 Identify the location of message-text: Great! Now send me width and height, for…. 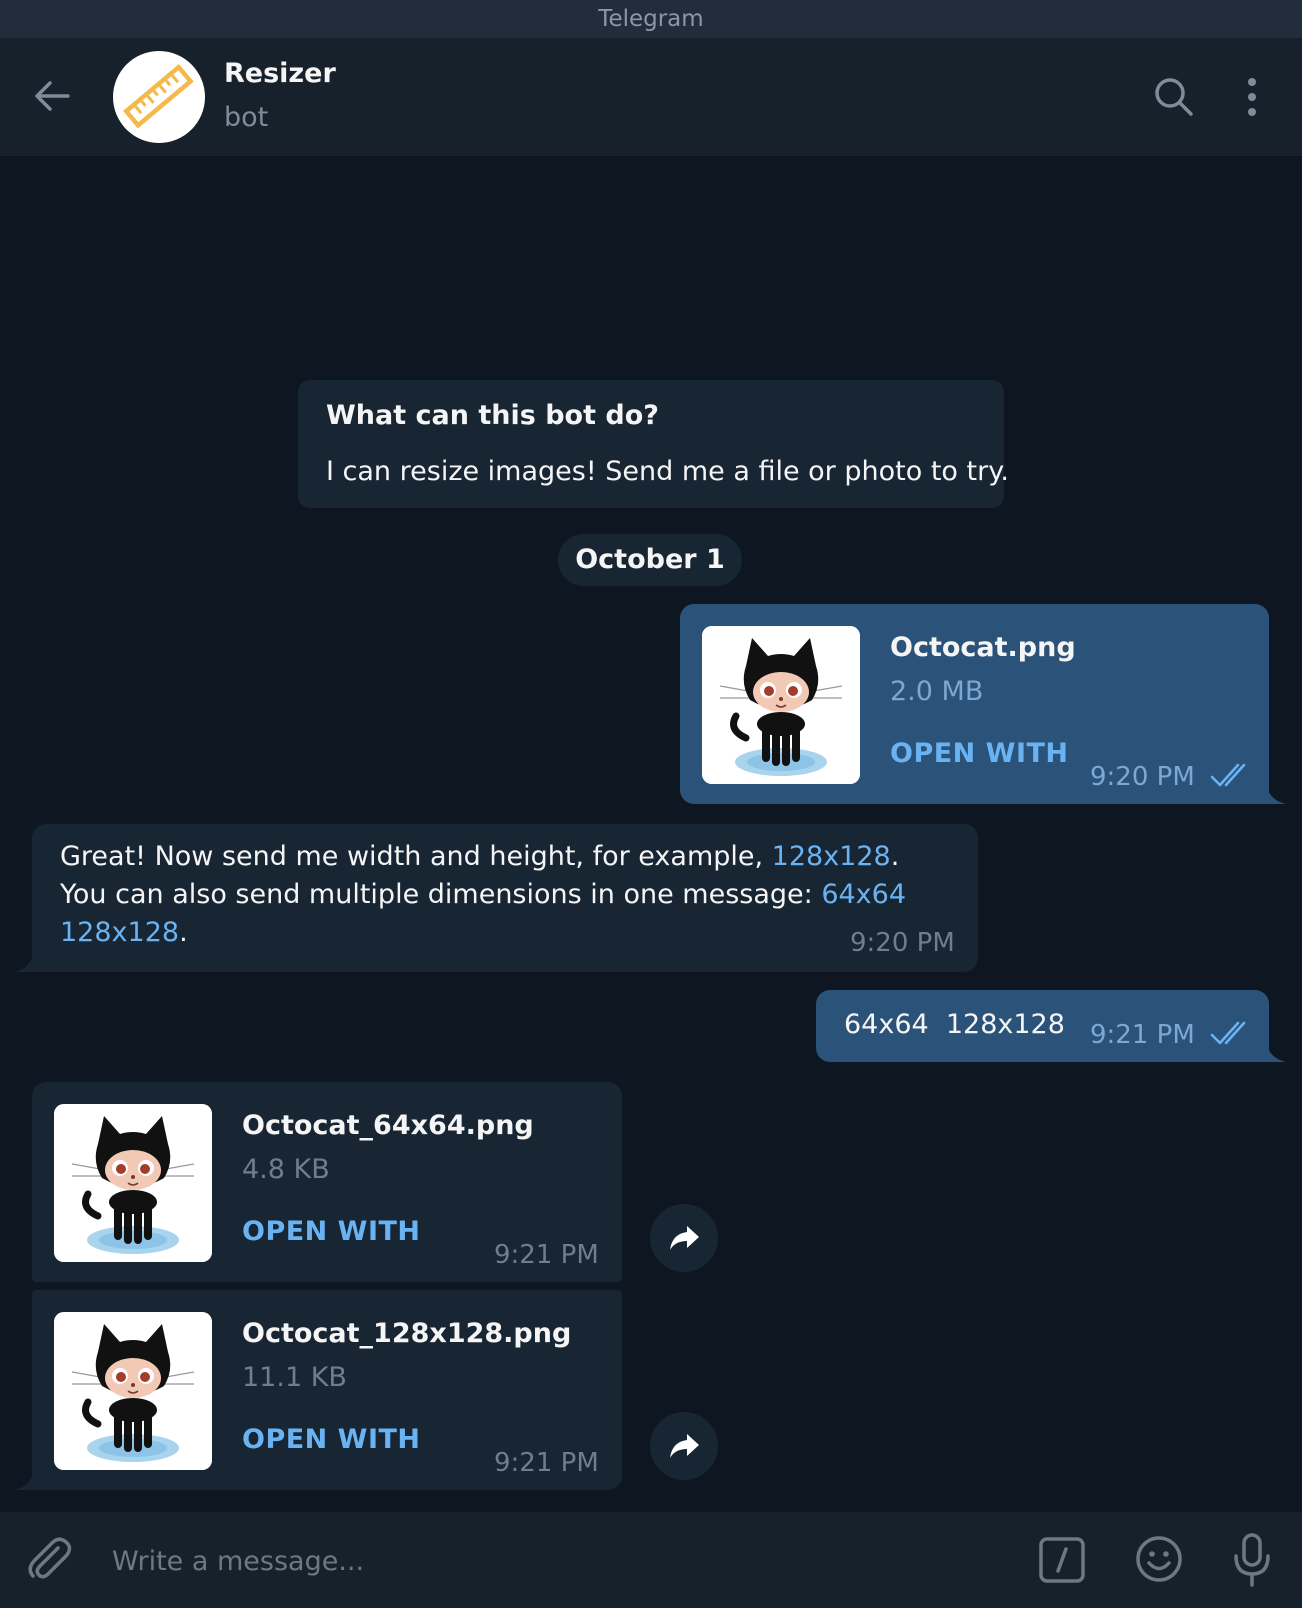
(500, 895).